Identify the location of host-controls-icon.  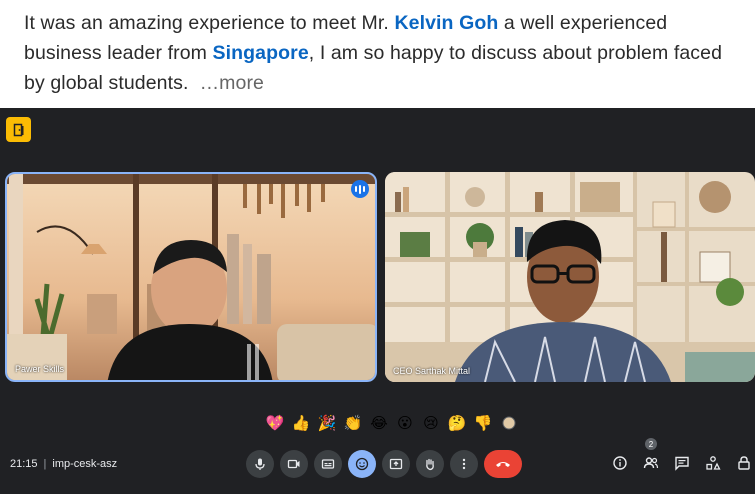
(744, 463).